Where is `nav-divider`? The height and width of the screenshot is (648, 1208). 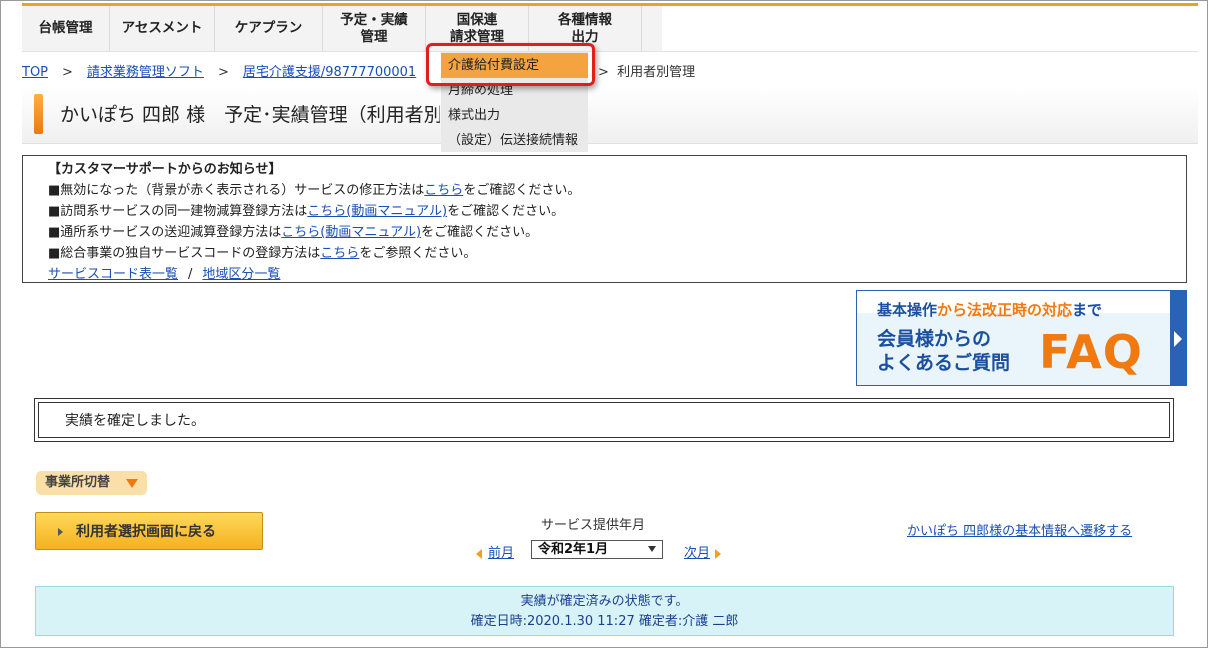 nav-divider is located at coordinates (610, 51).